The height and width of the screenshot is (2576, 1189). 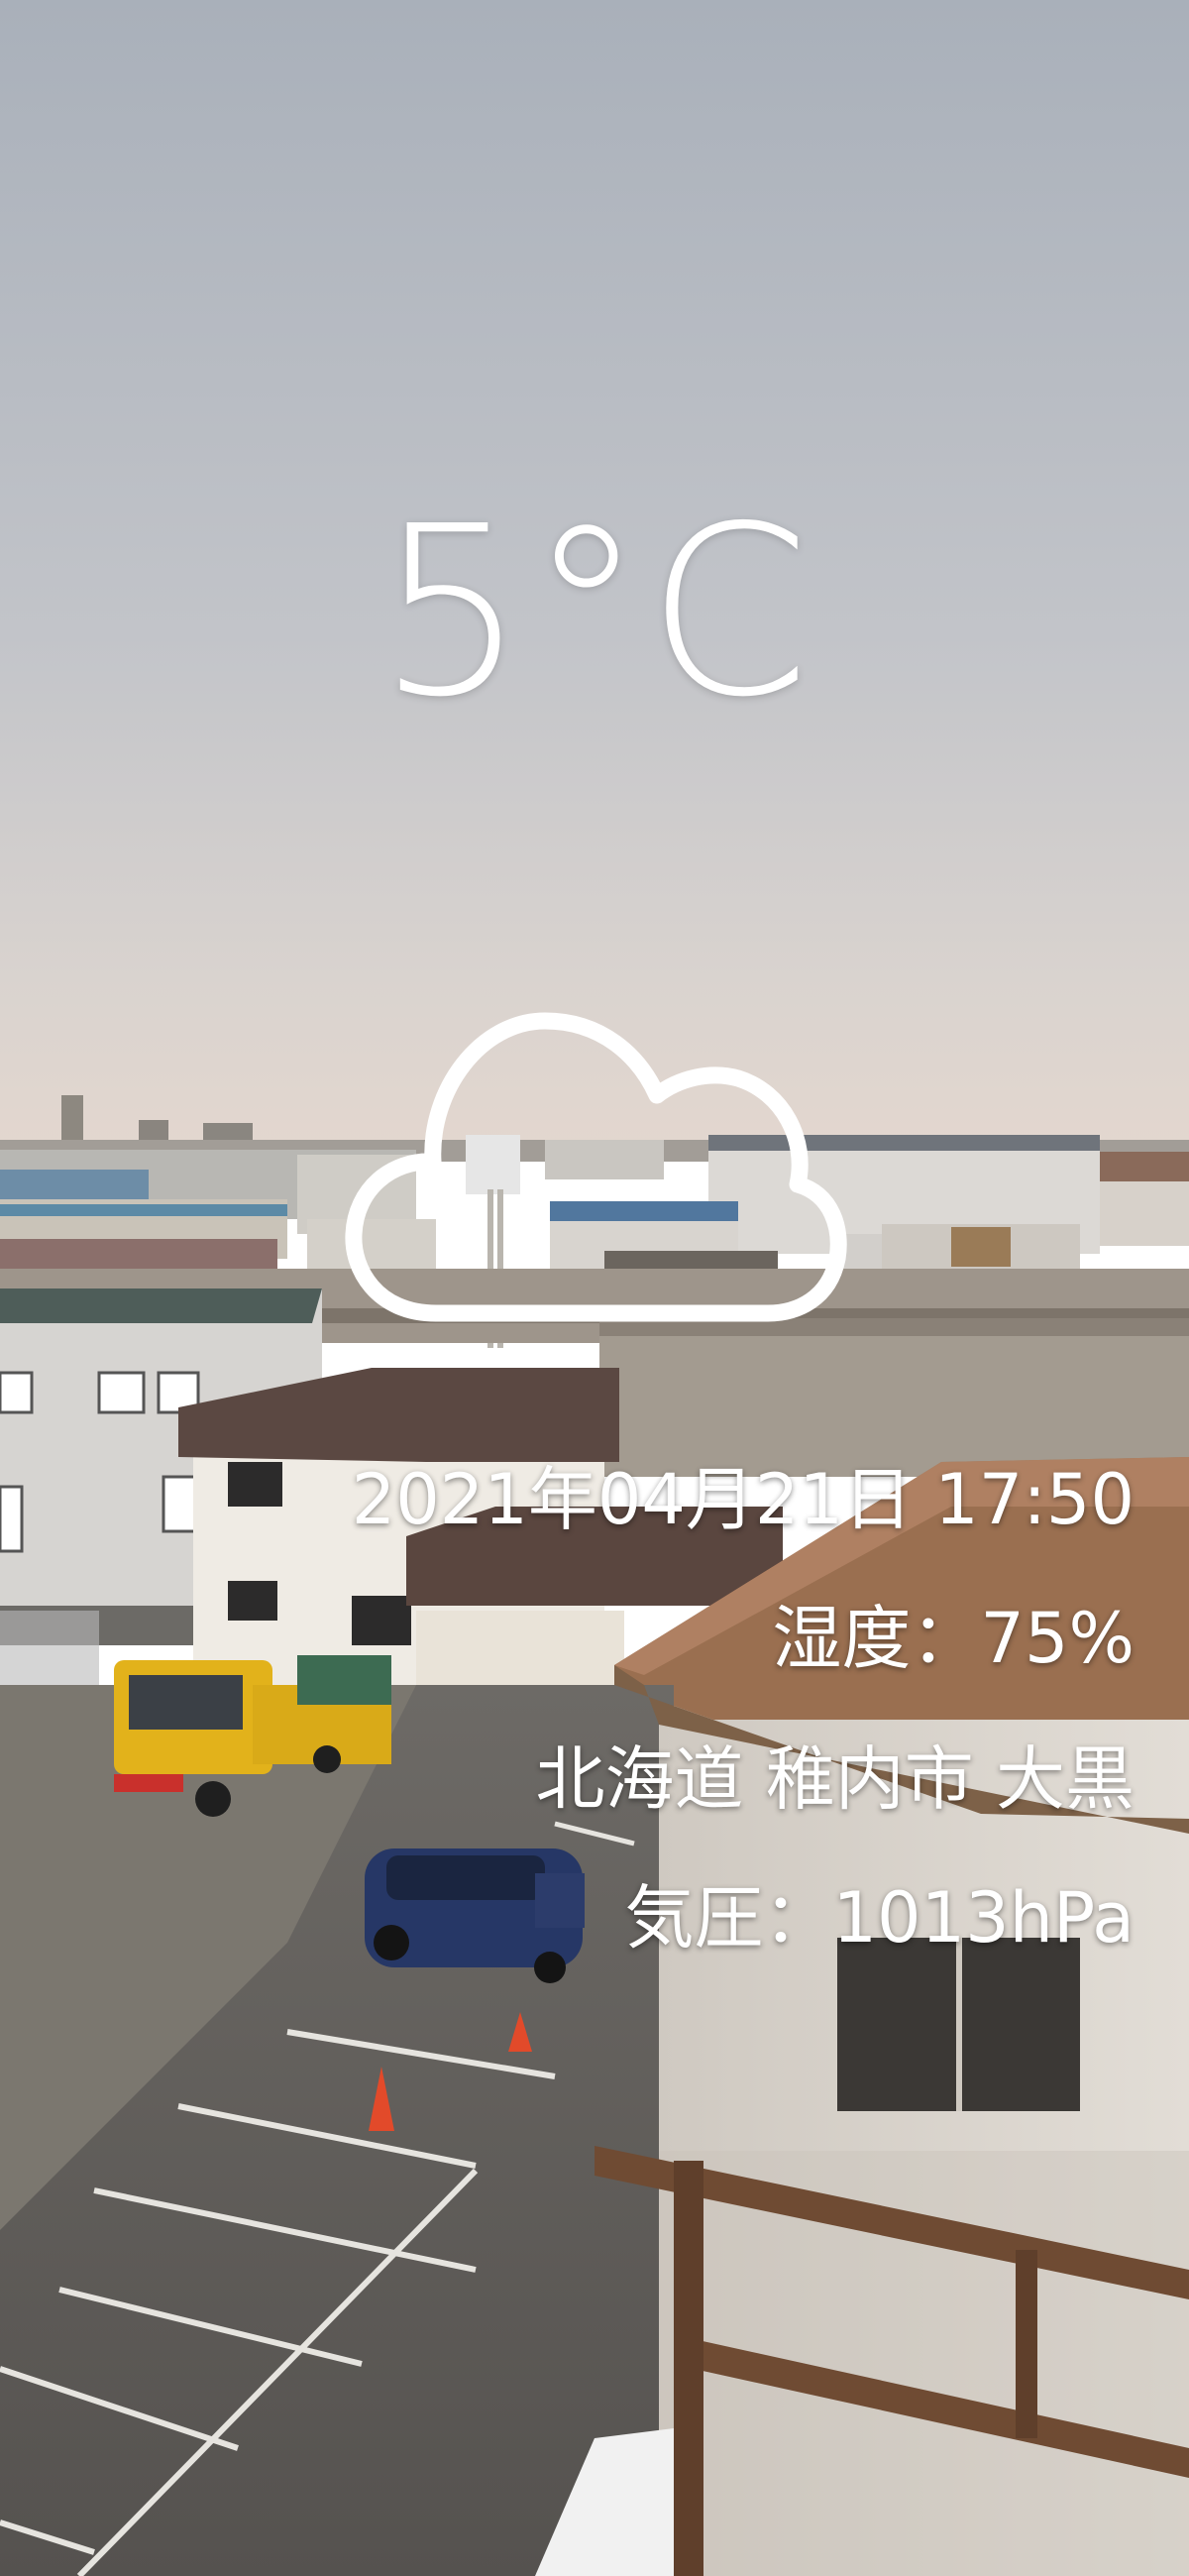 I want to click on humidity-text: 湿度：75%, so click(x=954, y=1638).